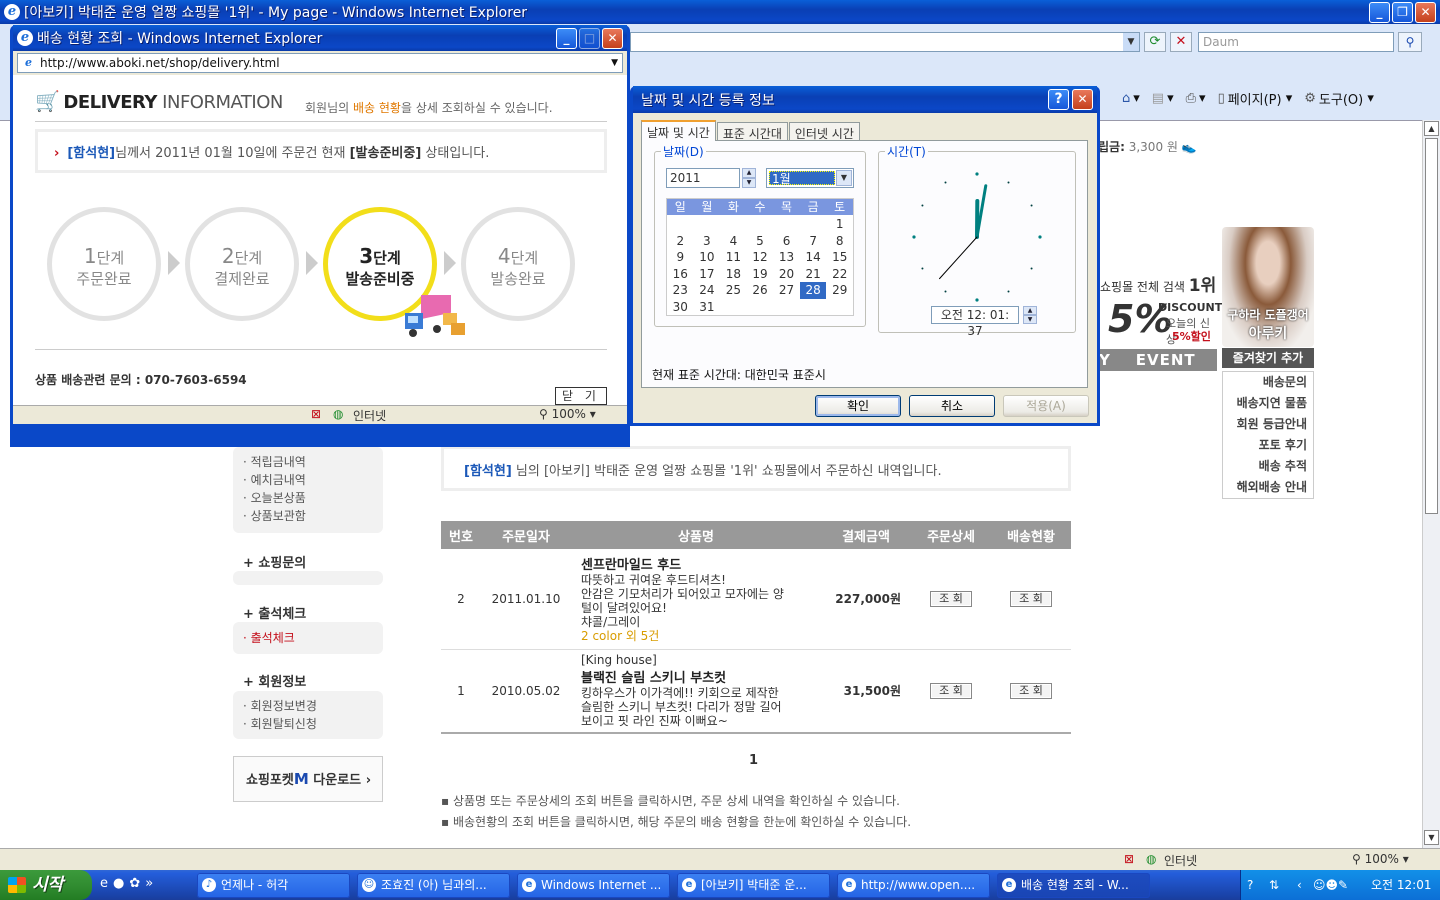 Image resolution: width=1440 pixels, height=900 pixels. Describe the element at coordinates (273, 885) in the screenshot. I see `task-button: ♪ 언제나 - 허각` at that location.